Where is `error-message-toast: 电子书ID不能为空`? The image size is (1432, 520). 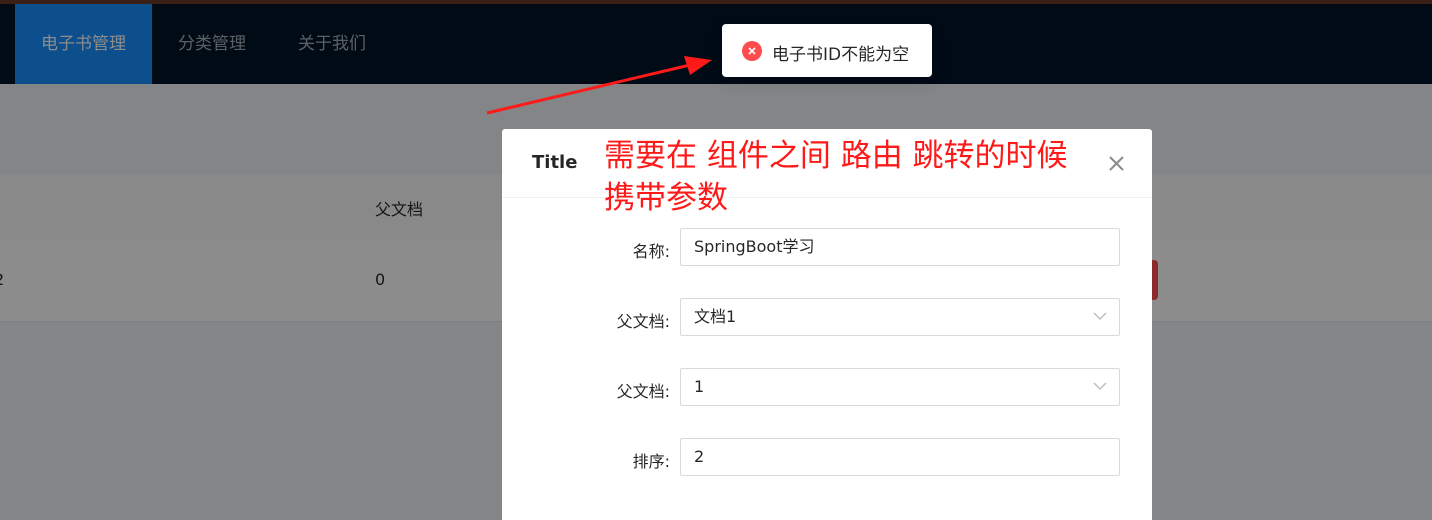 error-message-toast: 电子书ID不能为空 is located at coordinates (827, 50).